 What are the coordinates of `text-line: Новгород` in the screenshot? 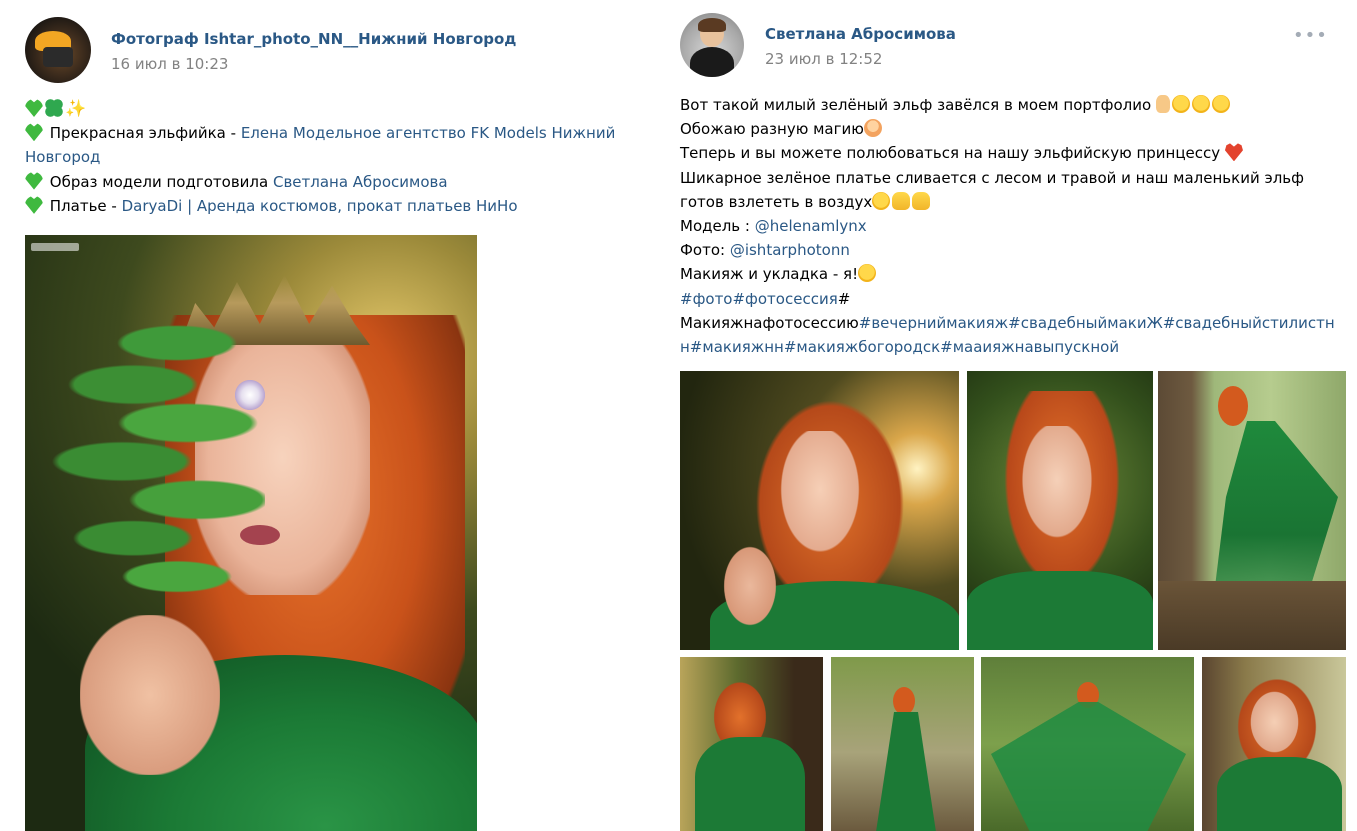 It's located at (335, 157).